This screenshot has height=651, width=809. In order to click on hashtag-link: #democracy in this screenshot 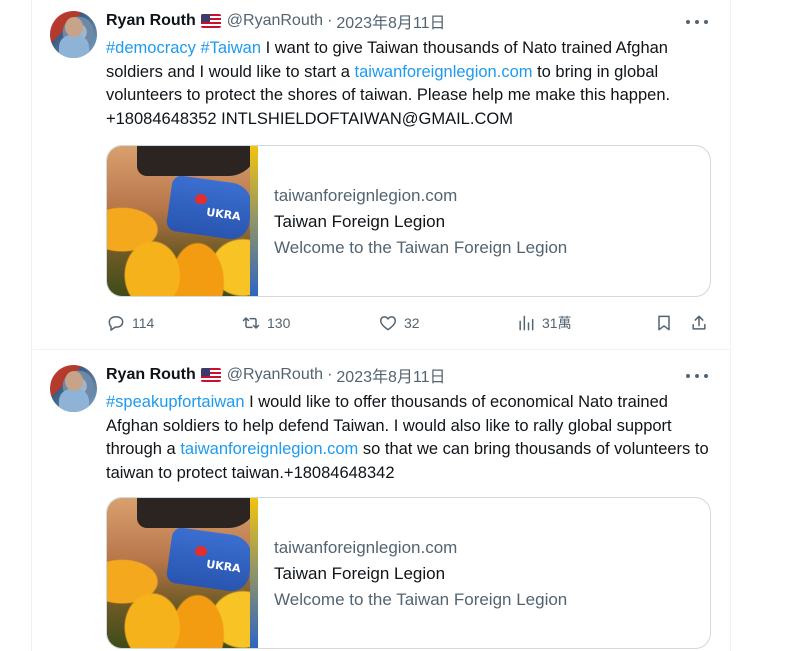, I will do `click(151, 48)`.